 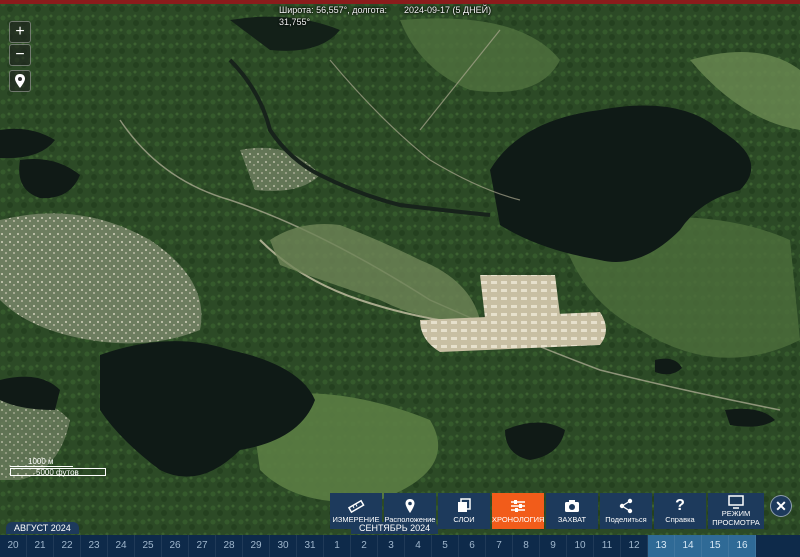 What do you see at coordinates (256, 546) in the screenshot?
I see `timeline-day: 29` at bounding box center [256, 546].